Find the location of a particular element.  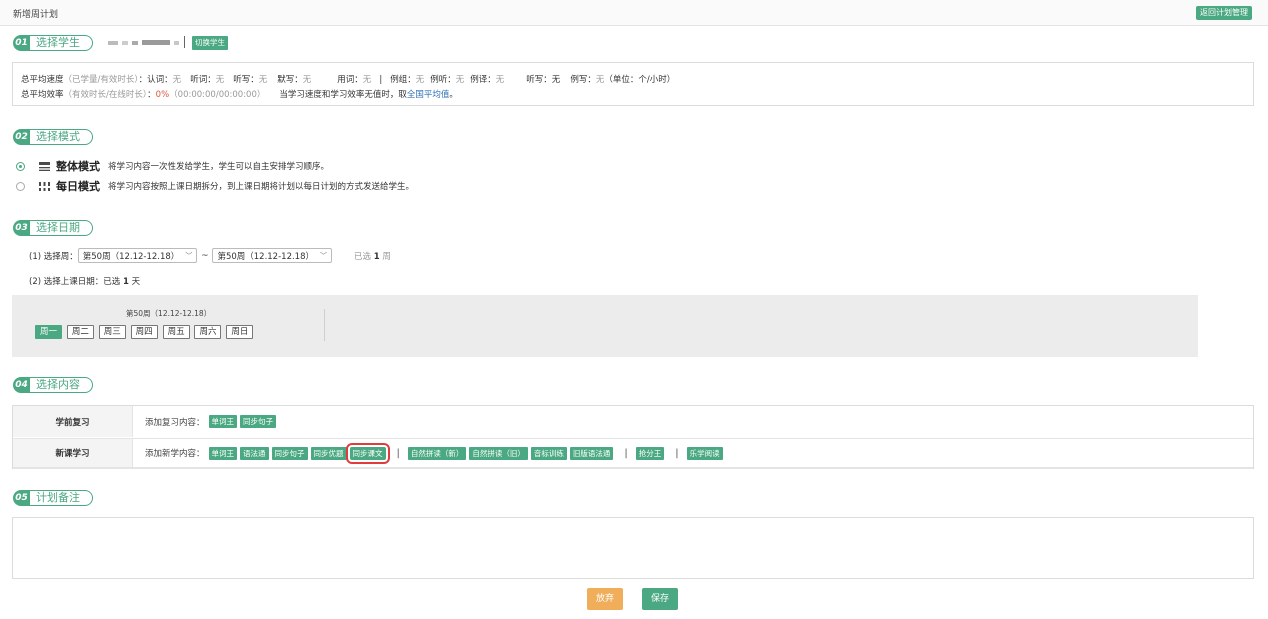

page-title: 新增周计划 is located at coordinates (36, 15).